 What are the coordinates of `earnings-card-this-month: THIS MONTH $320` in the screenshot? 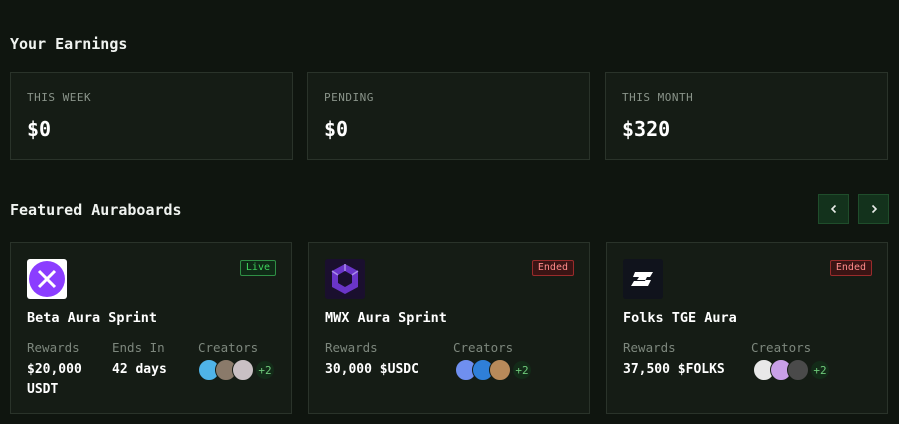 It's located at (746, 116).